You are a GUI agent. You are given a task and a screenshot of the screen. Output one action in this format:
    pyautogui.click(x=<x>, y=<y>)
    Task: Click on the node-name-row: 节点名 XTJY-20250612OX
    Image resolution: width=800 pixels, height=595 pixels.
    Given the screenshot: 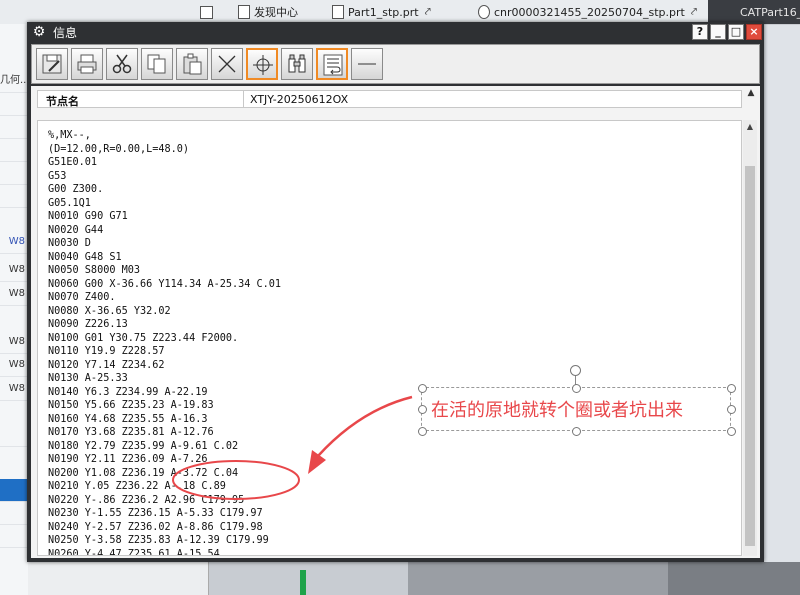 What is the action you would take?
    pyautogui.click(x=389, y=99)
    